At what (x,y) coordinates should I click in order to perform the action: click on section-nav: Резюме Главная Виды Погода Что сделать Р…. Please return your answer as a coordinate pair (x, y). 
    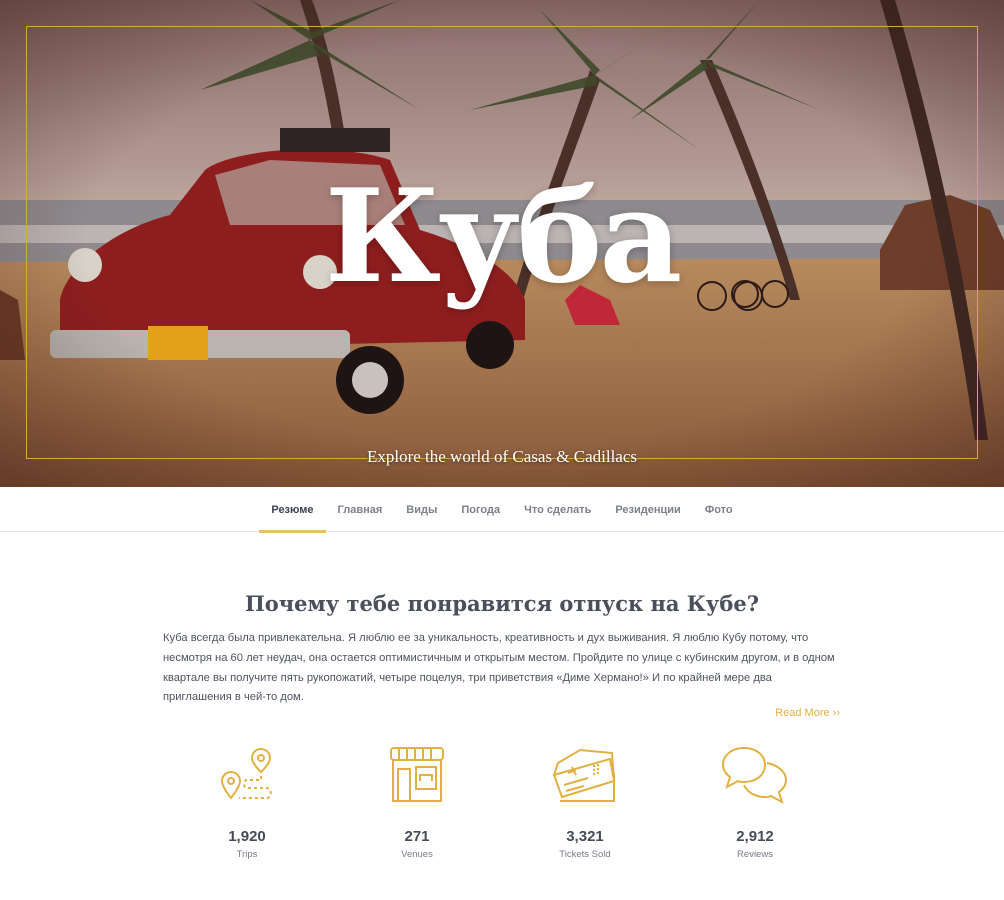
    Looking at the image, I should click on (502, 510).